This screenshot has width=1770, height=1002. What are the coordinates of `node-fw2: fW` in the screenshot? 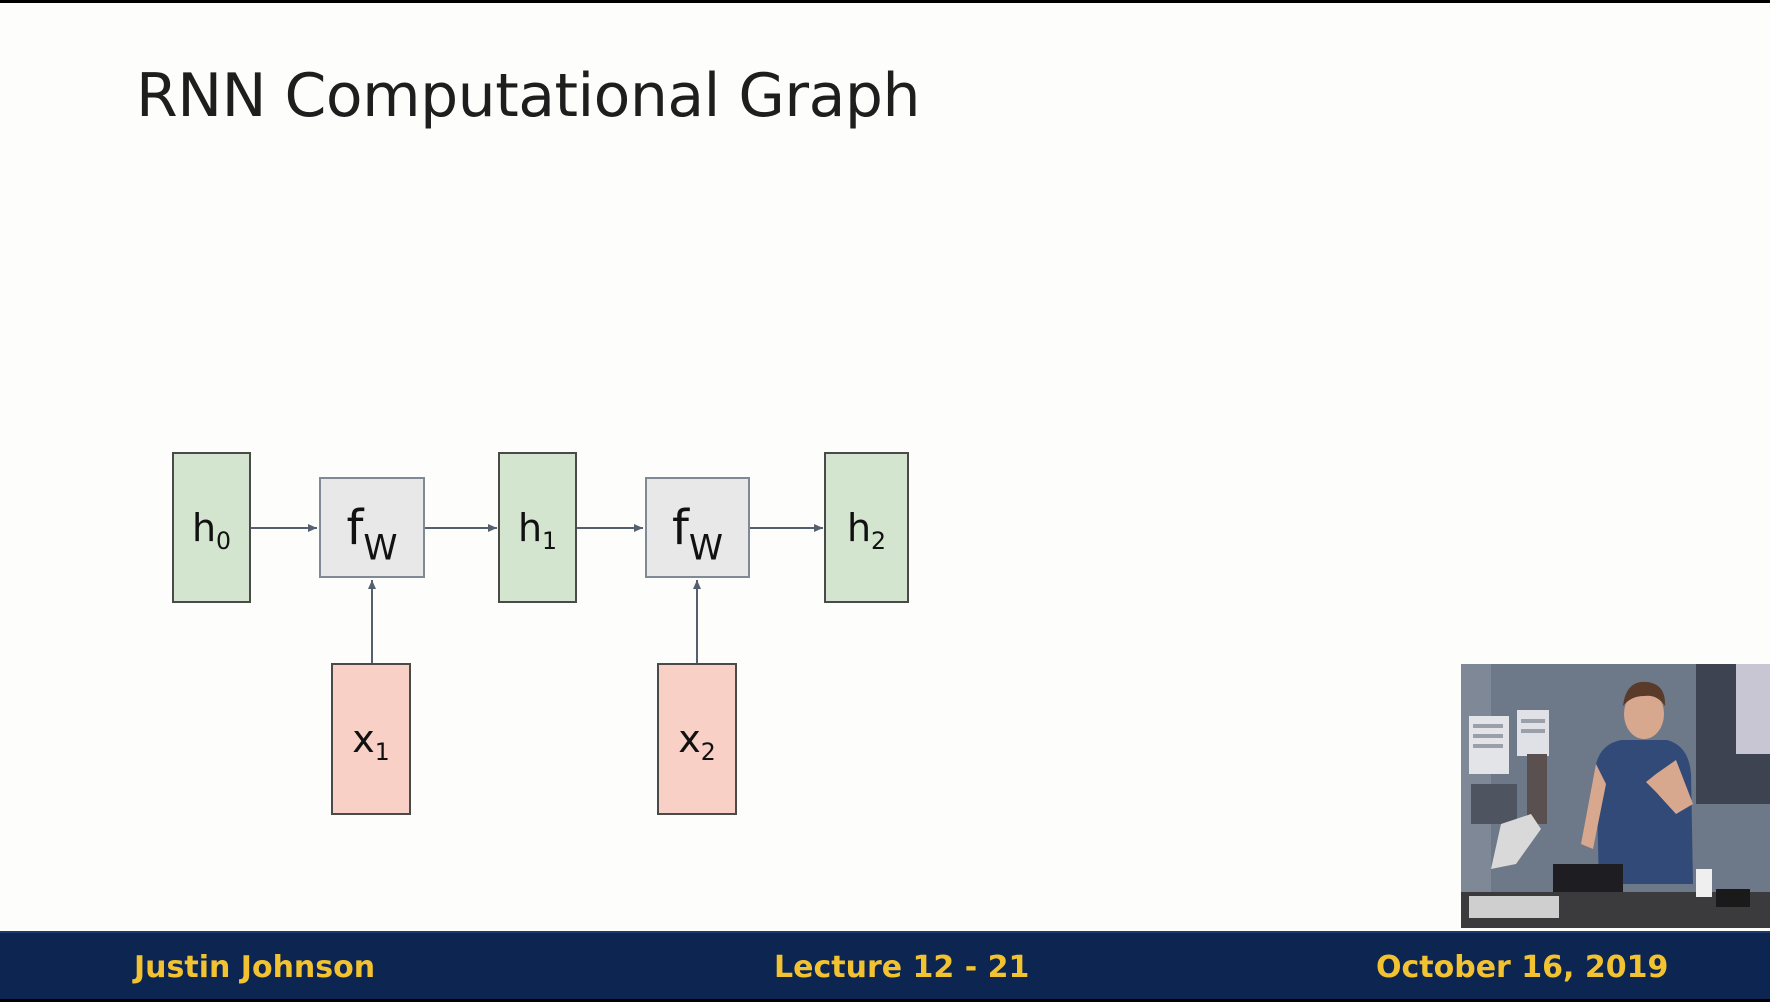 It's located at (697, 527).